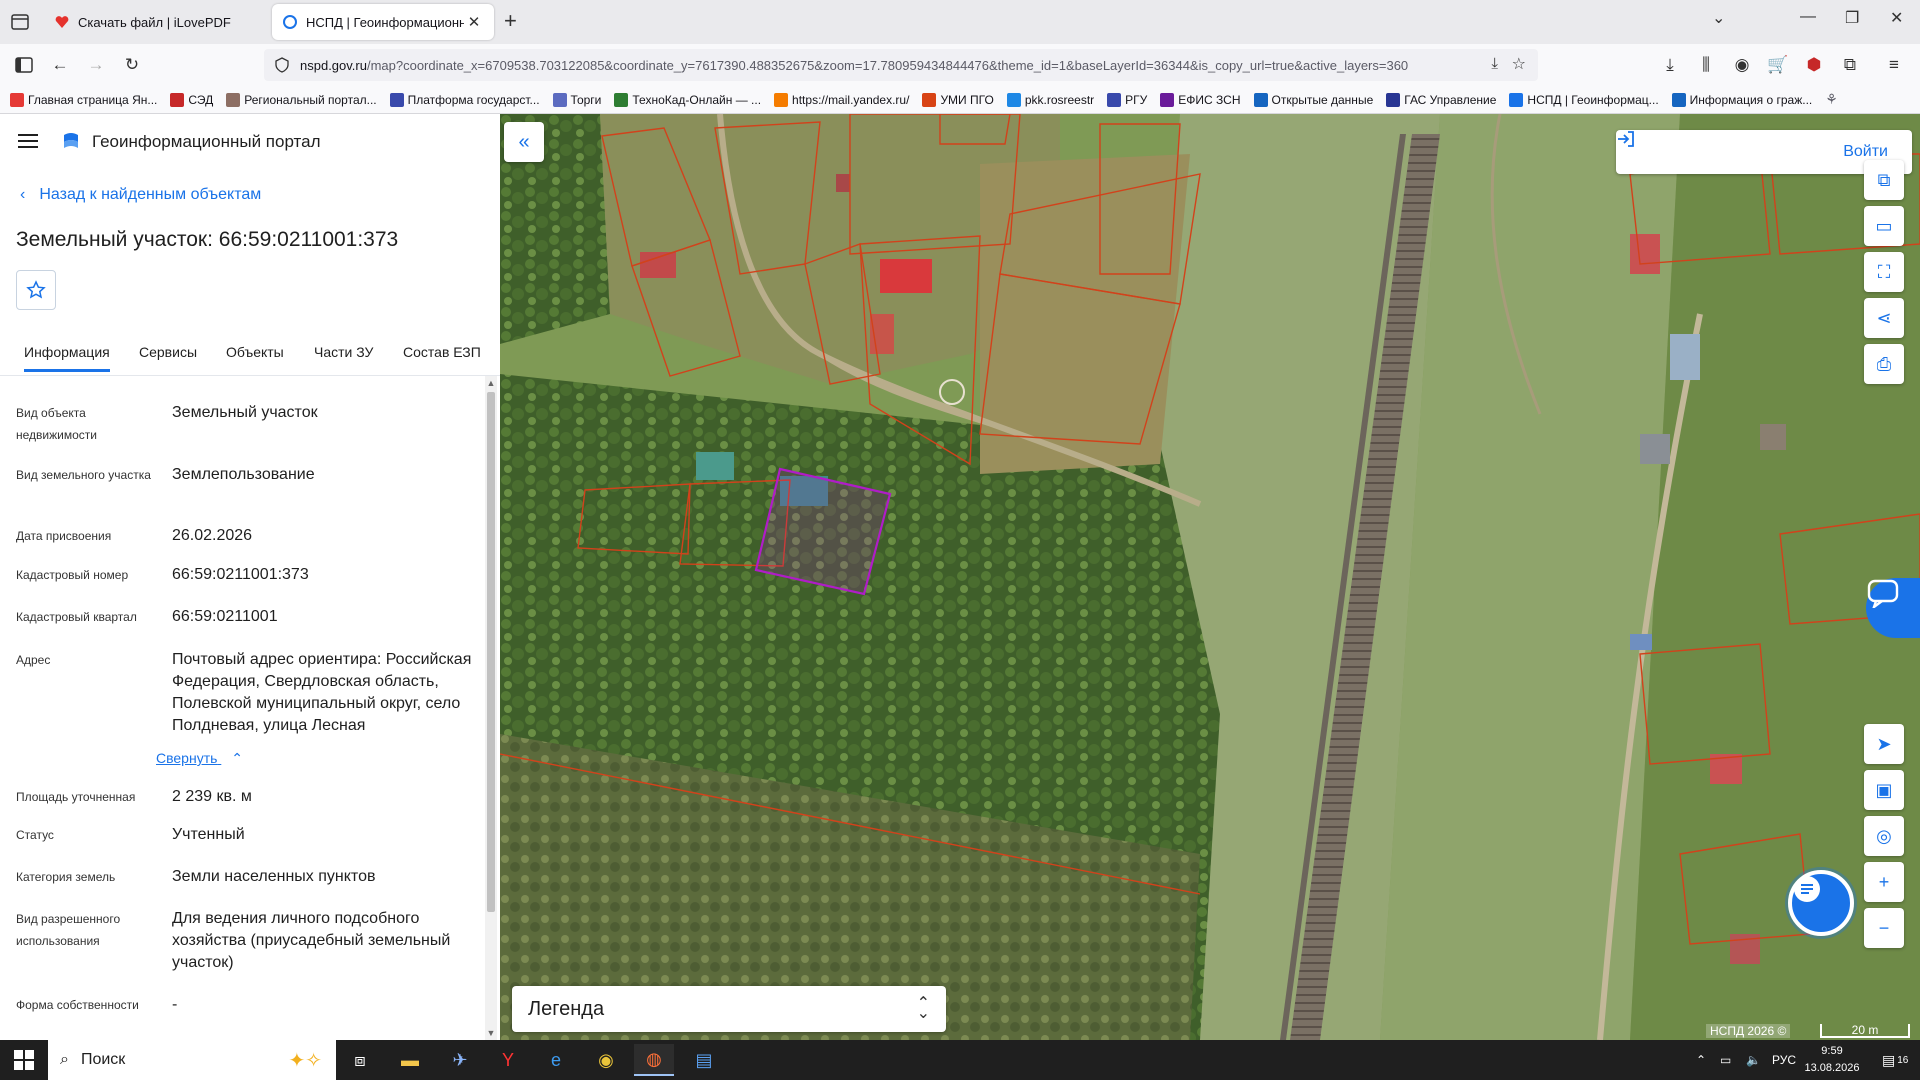 The image size is (1920, 1080). I want to click on search-highlight-icon: ✦✧, so click(305, 1060).